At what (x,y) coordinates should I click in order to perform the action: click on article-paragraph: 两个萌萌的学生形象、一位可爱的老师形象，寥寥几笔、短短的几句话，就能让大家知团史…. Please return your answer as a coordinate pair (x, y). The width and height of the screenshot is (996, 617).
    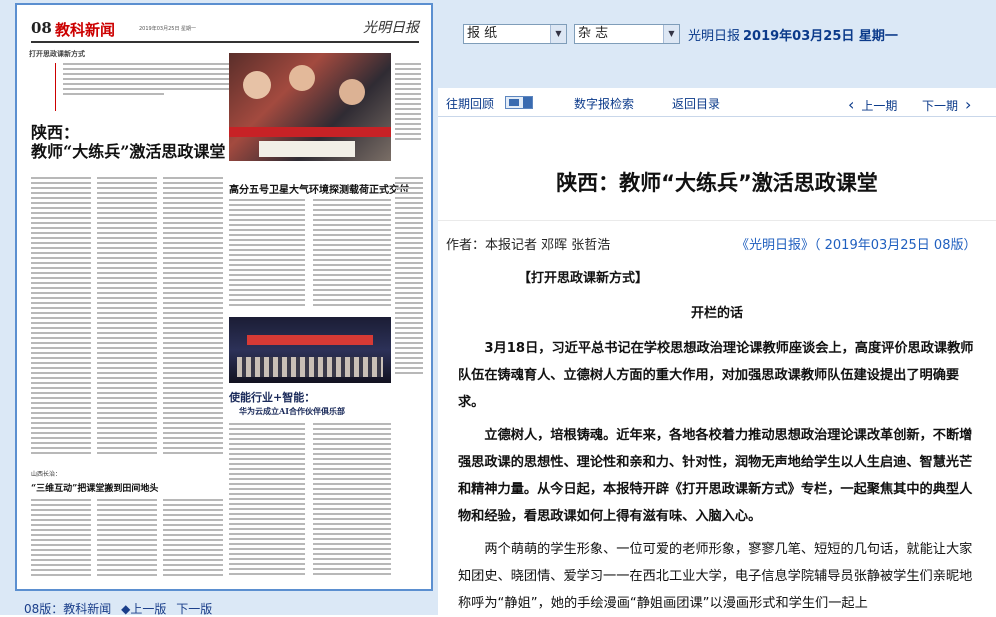
    Looking at the image, I should click on (715, 576).